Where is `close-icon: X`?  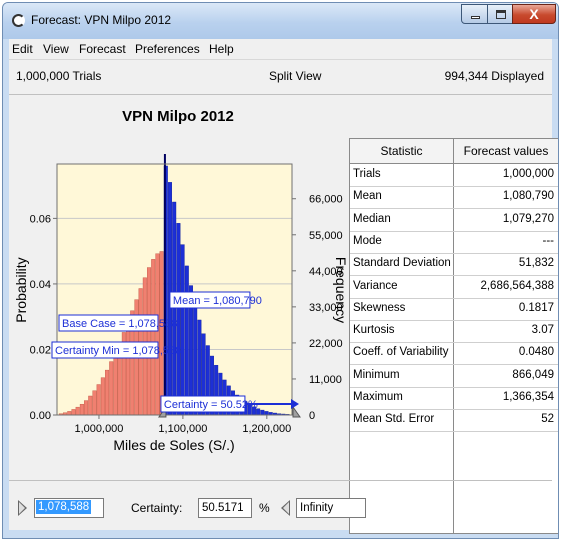 close-icon: X is located at coordinates (534, 14).